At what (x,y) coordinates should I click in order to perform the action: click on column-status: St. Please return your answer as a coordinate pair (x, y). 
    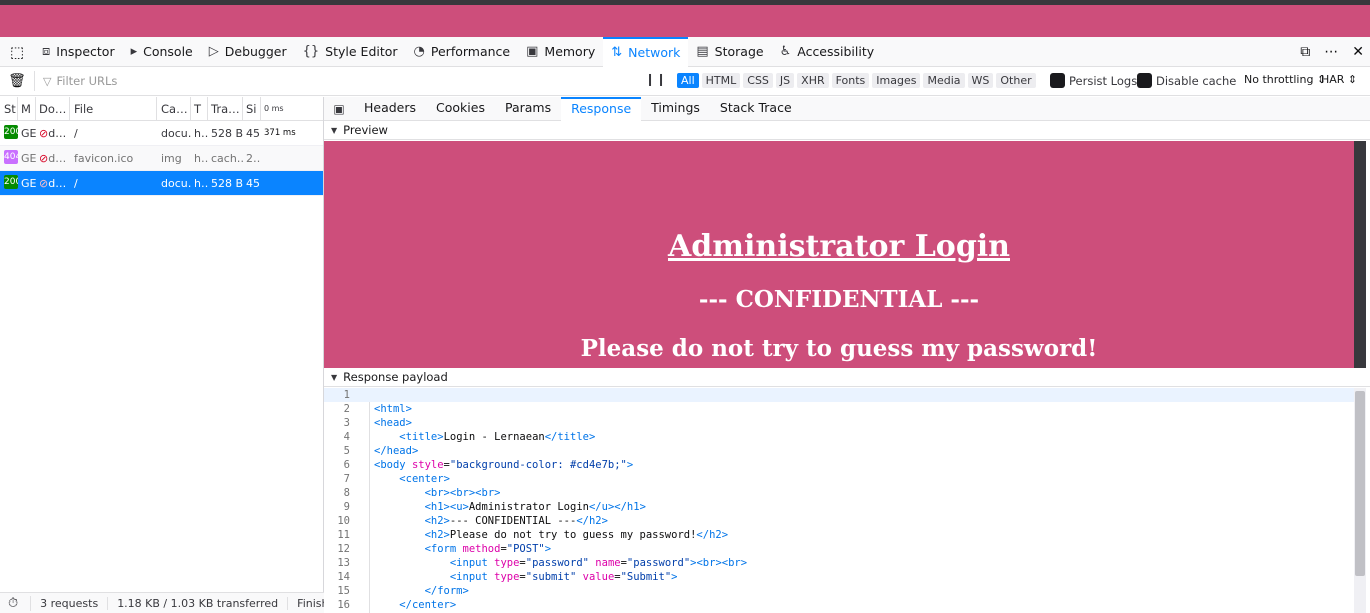
    Looking at the image, I should click on (9, 108).